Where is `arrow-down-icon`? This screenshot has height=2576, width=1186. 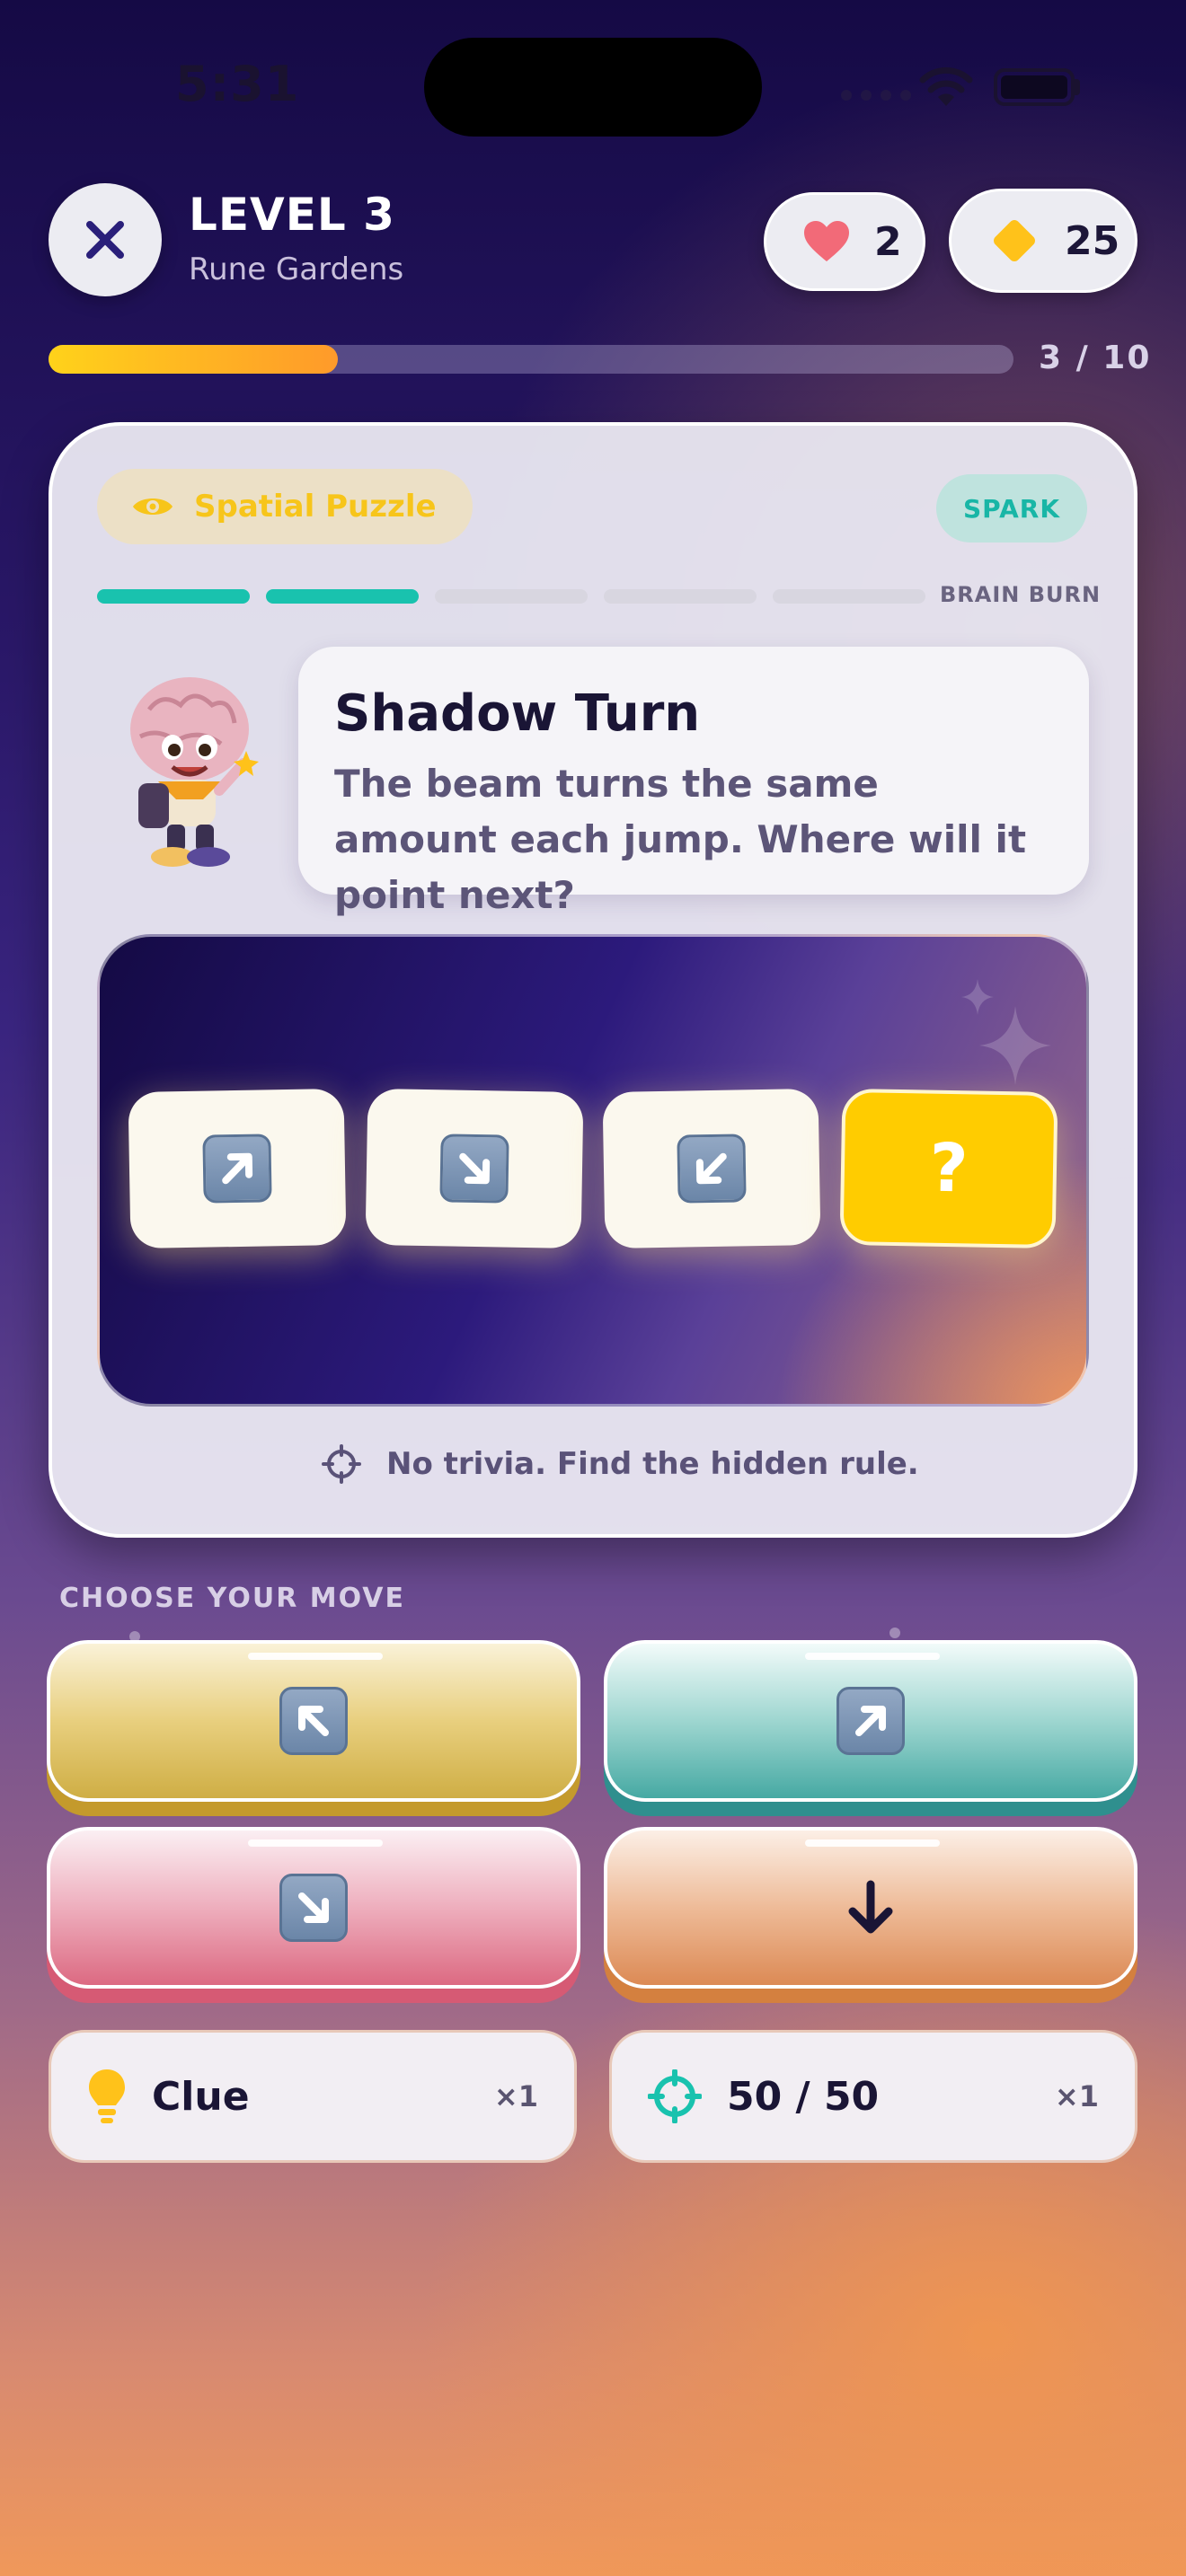 arrow-down-icon is located at coordinates (870, 1907).